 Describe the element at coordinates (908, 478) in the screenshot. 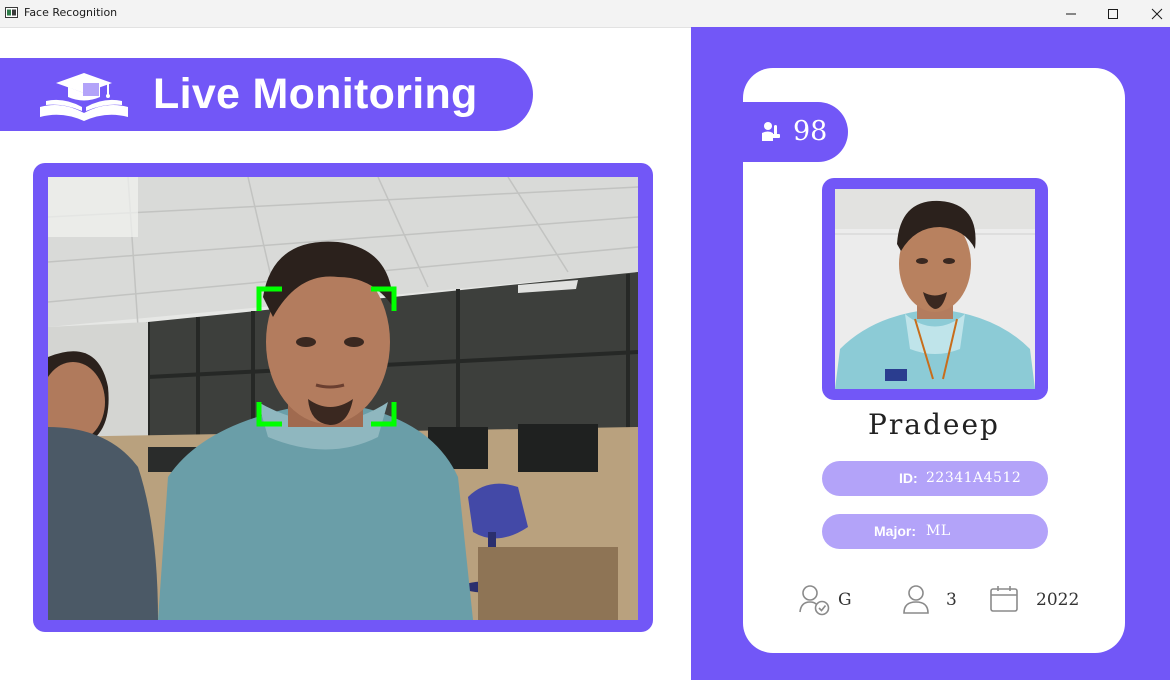

I see `student-id-label: ID:` at that location.